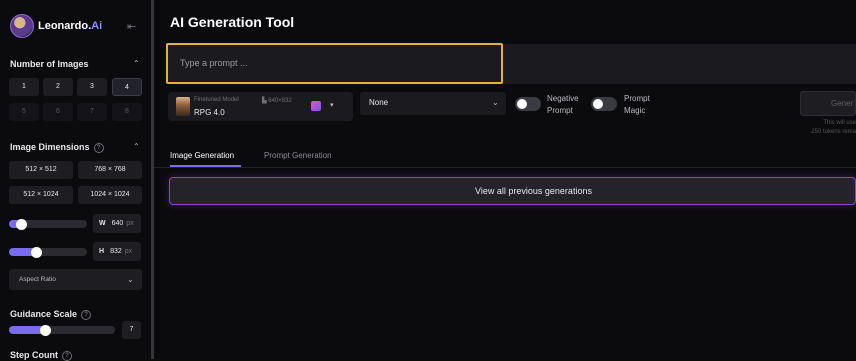 The height and width of the screenshot is (361, 856). I want to click on brand-logo-avatar, so click(22, 26).